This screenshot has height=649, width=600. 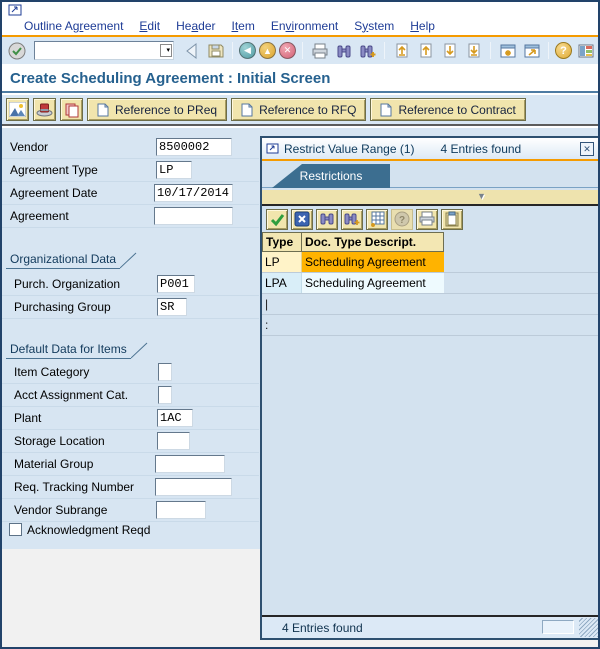 What do you see at coordinates (585, 50) in the screenshot?
I see `customize-layout-icon` at bounding box center [585, 50].